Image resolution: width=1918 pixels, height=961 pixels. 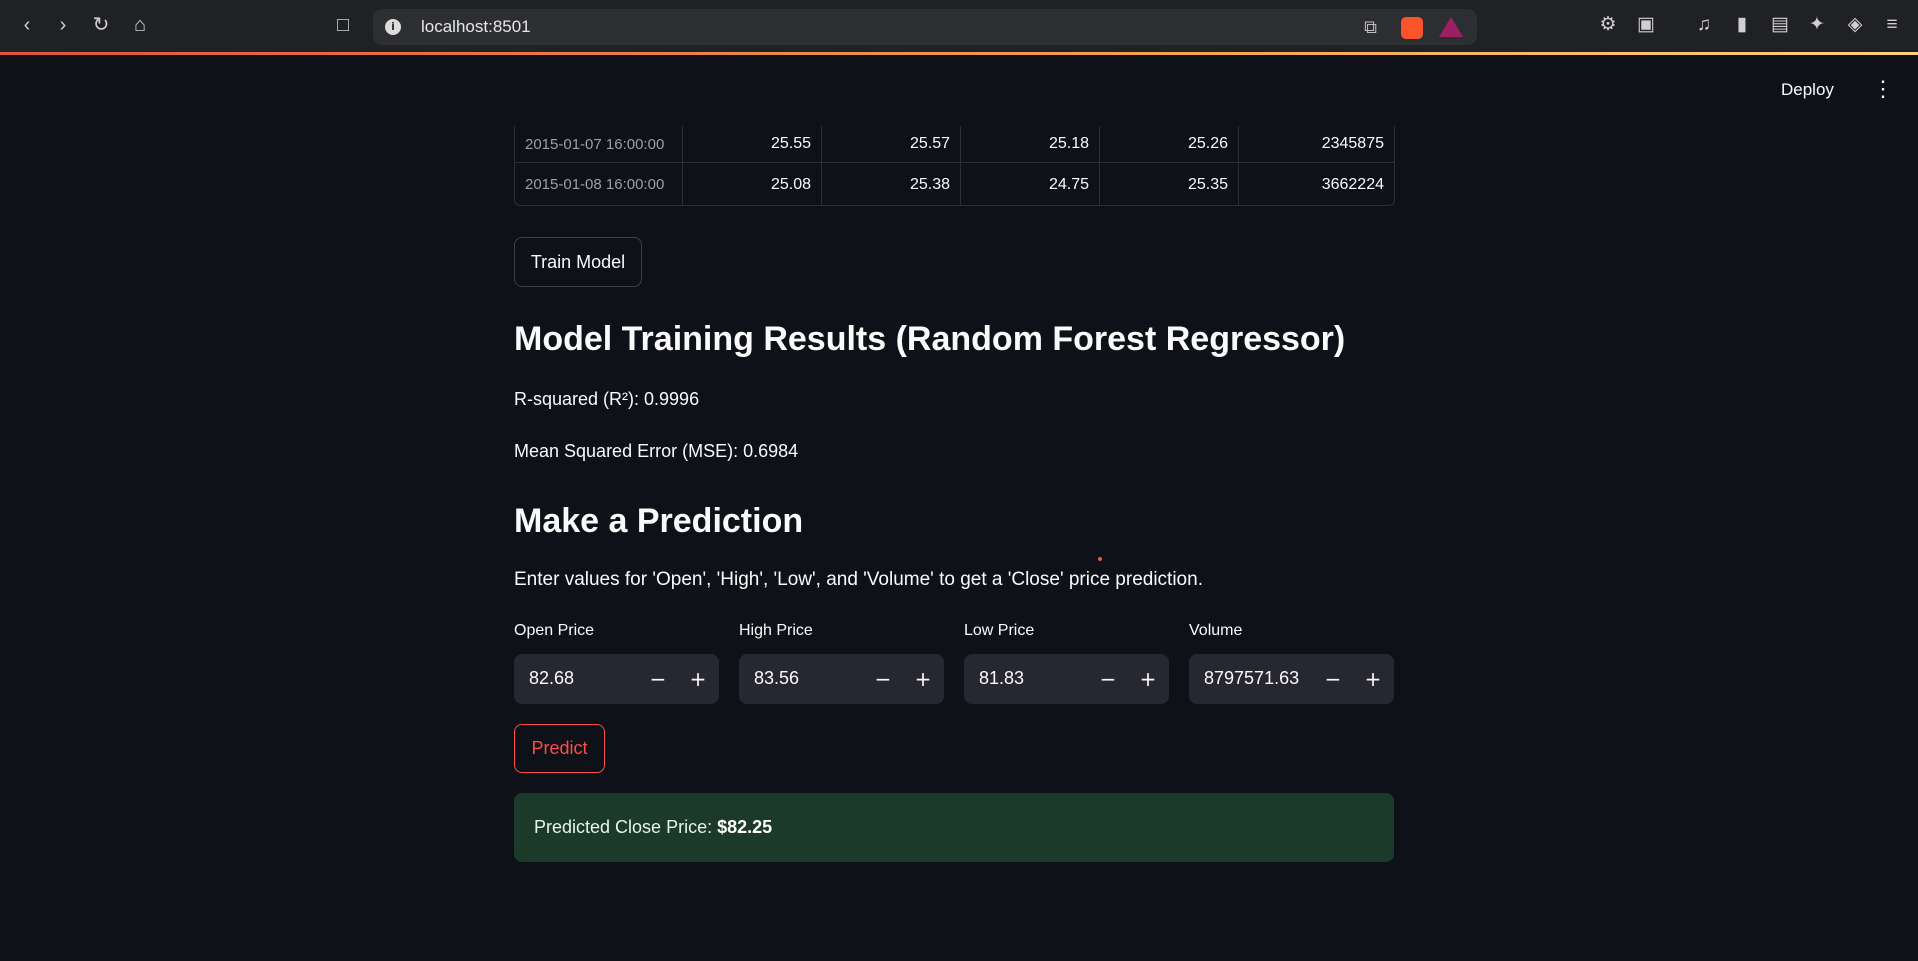 What do you see at coordinates (659, 521) in the screenshot?
I see `prediction-heading: Make a Prediction` at bounding box center [659, 521].